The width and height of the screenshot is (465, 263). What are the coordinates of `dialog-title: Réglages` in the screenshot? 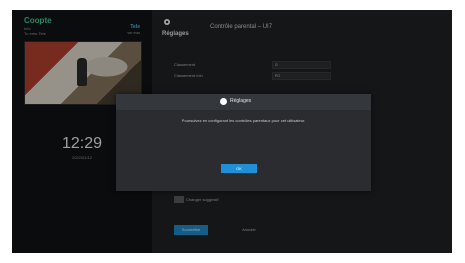 It's located at (241, 101).